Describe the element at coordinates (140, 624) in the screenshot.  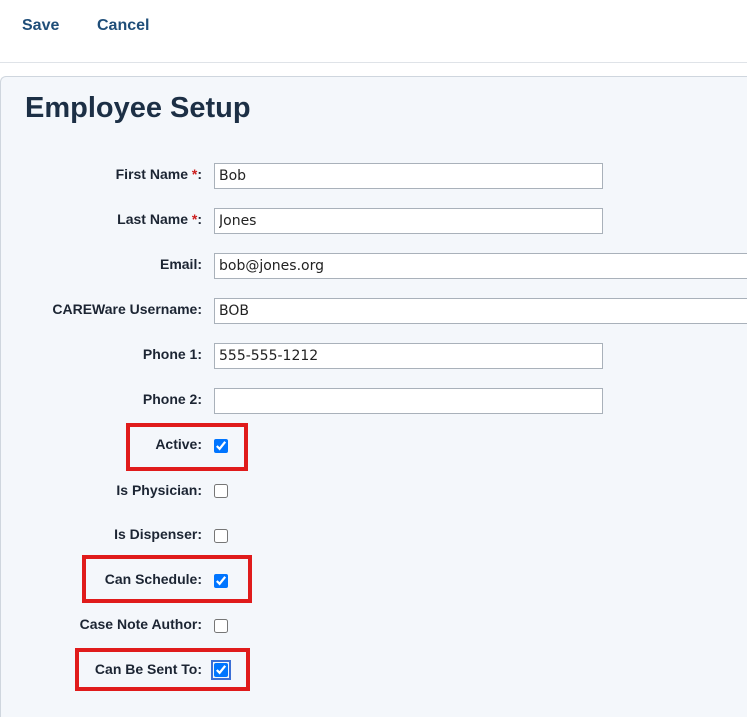
I see `case-note-author-label: Case Note Author:` at that location.